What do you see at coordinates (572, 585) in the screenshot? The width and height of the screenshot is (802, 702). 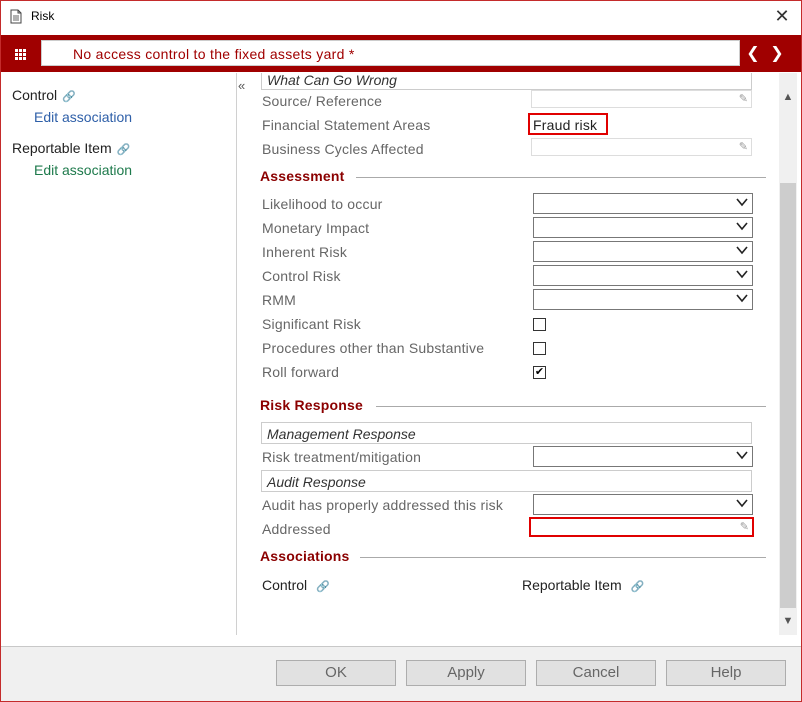 I see `association-reportable-label: Reportable Item` at bounding box center [572, 585].